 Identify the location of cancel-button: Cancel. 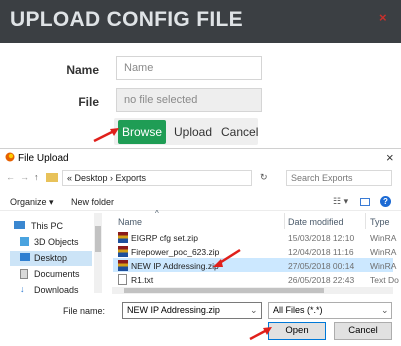
(239, 132).